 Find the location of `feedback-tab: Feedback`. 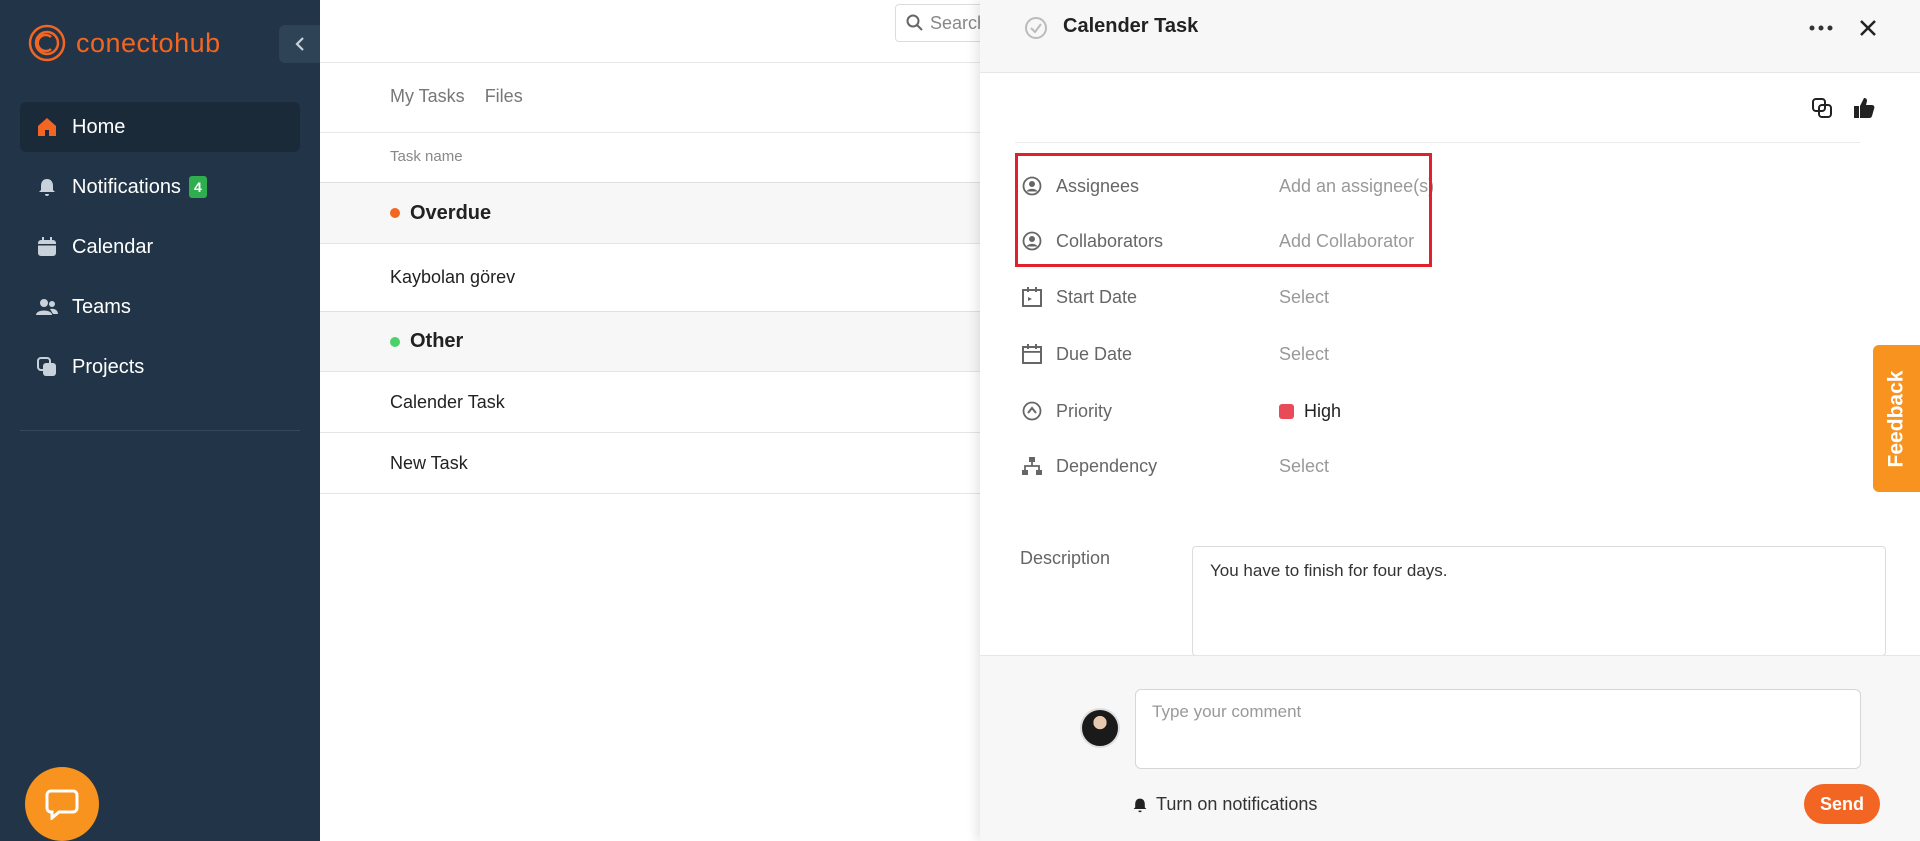

feedback-tab: Feedback is located at coordinates (1896, 418).